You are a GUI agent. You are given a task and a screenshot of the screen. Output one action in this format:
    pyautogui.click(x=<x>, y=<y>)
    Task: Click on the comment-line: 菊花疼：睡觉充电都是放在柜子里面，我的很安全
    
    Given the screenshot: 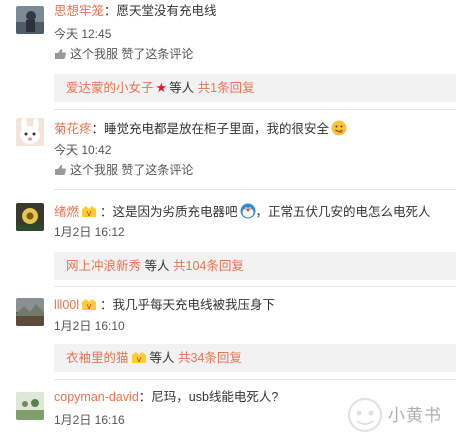 What is the action you would take?
    pyautogui.click(x=200, y=128)
    